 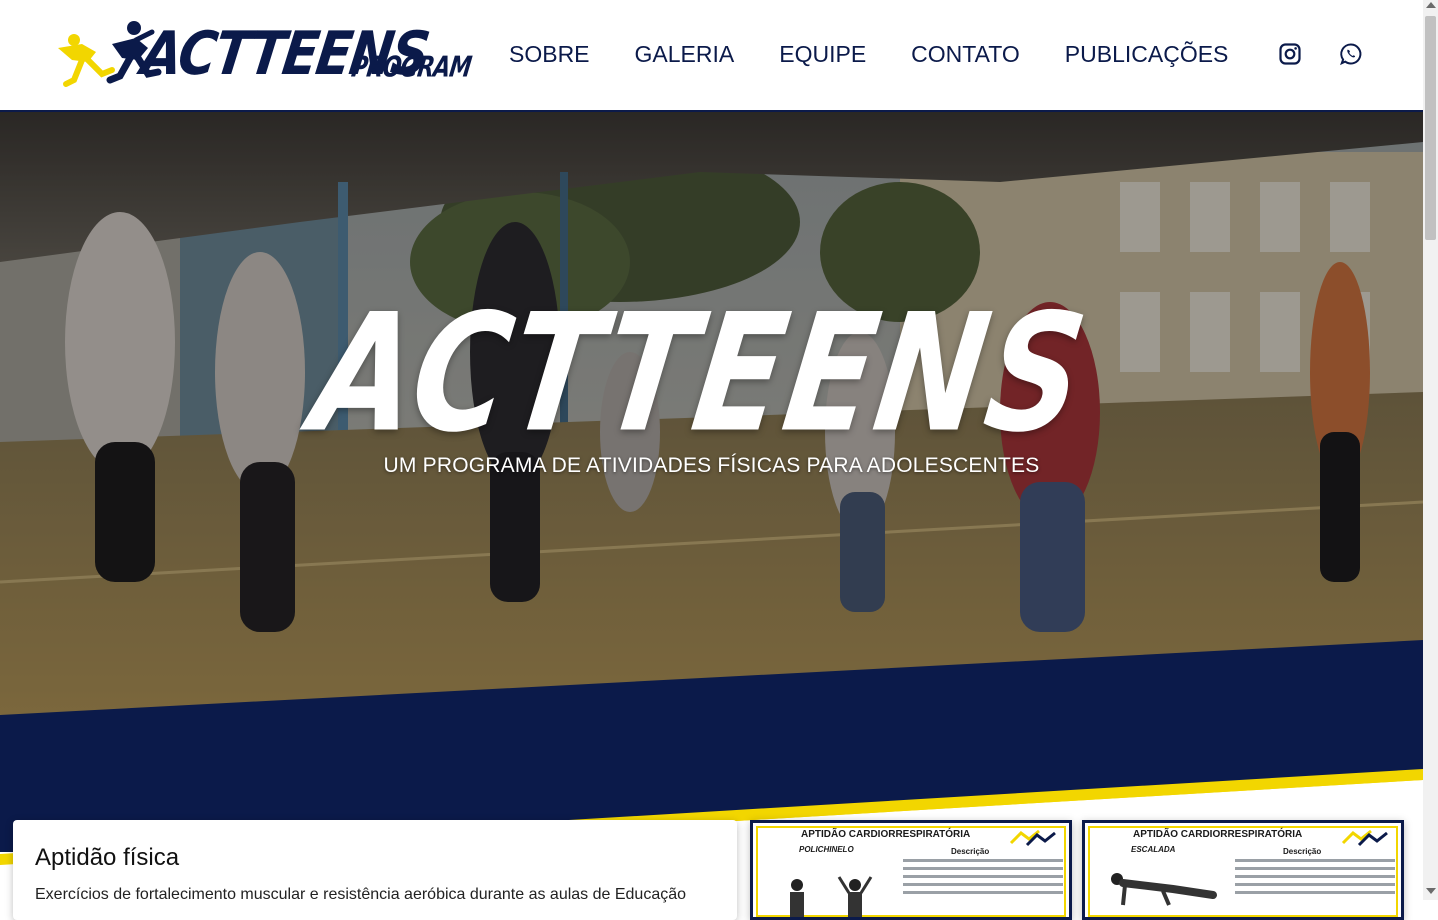 I want to click on scrollbar-thumb, so click(x=1430, y=128).